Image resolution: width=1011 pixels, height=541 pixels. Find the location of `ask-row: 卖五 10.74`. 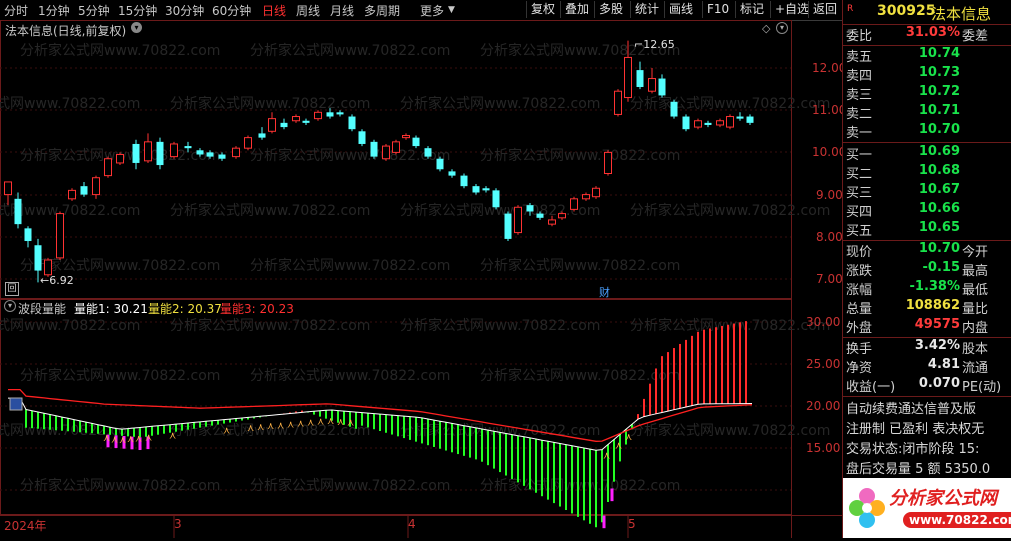

ask-row: 卖五 10.74 is located at coordinates (903, 55).